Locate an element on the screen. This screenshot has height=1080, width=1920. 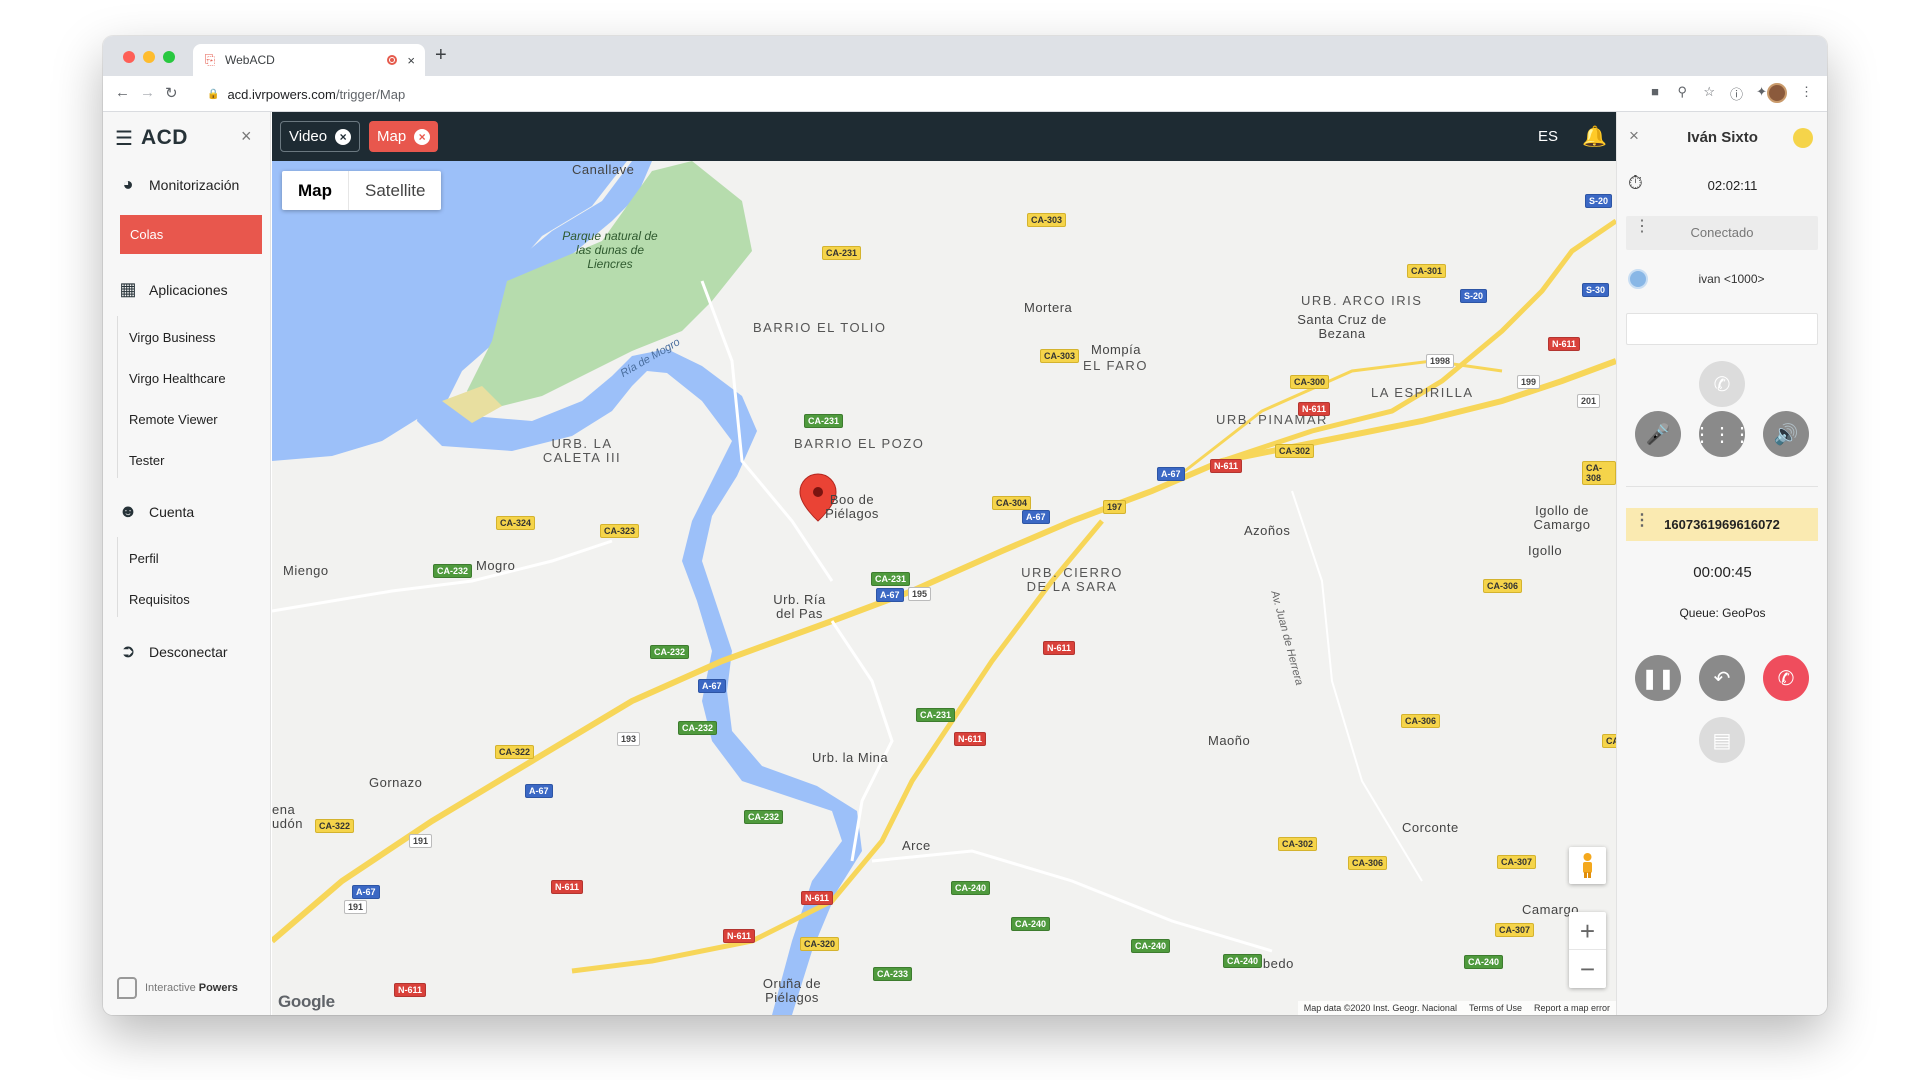
hangup-button: ✆ is located at coordinates (1786, 678).